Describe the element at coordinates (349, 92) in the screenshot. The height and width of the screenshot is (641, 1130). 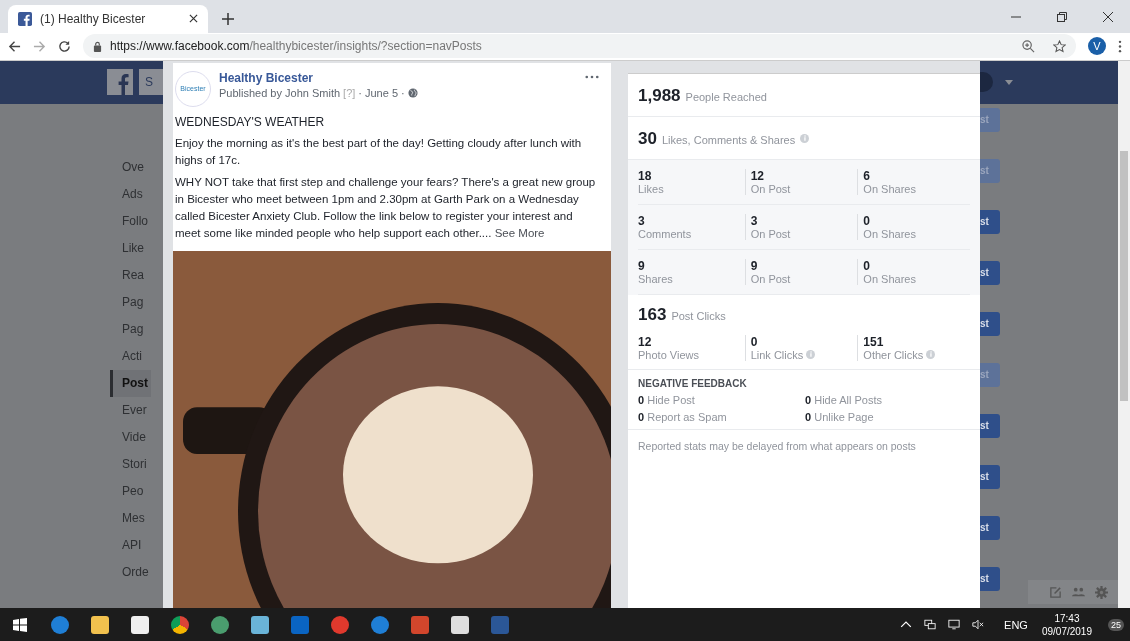
I see `help-link: [?]` at that location.